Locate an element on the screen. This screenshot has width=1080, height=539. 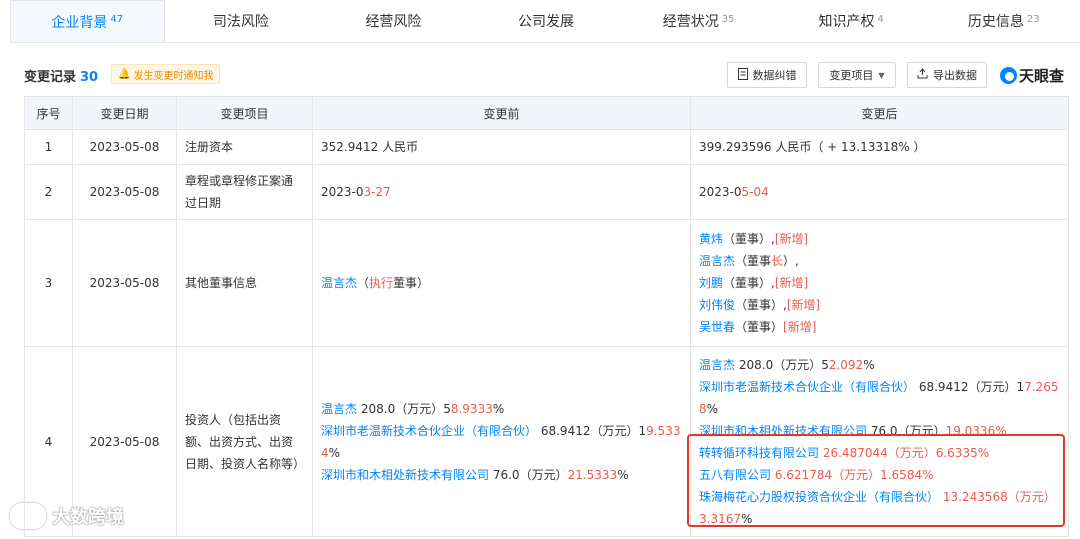
list-item: 深圳市老温新技术合伙企业（有限合伙） 68.9412（万元）19.533 4% is located at coordinates (501, 441).